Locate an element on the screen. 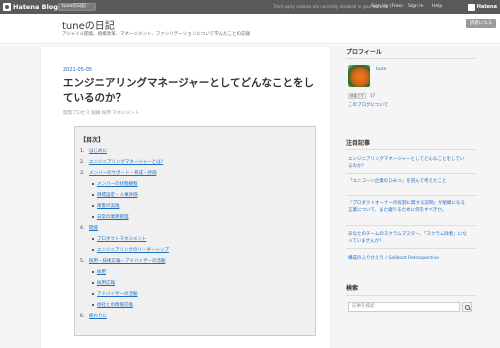 The width and height of the screenshot is (500, 348). toc-item: 6. 終わりに is located at coordinates (93, 316).